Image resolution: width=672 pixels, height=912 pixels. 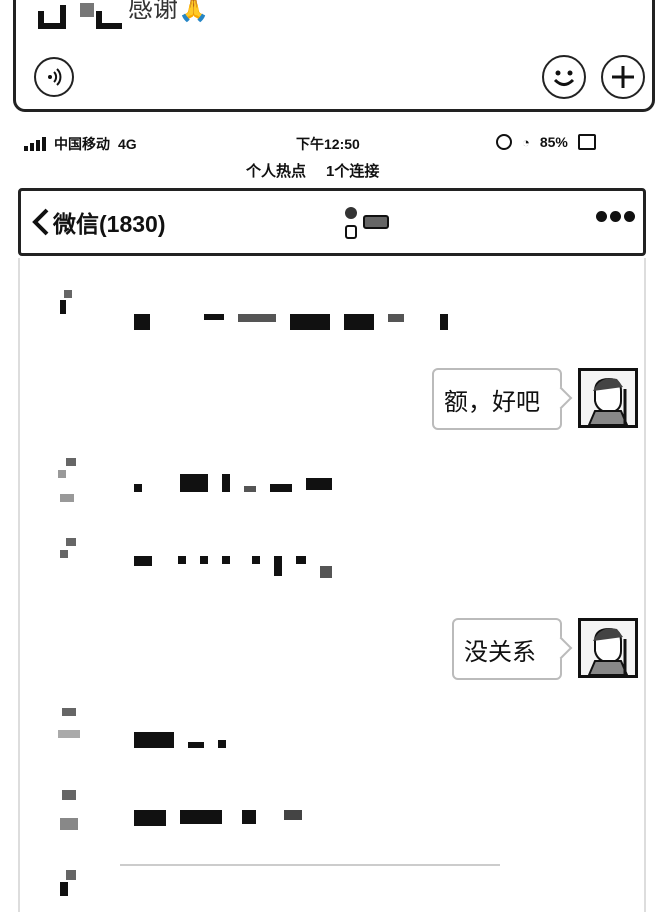 I want to click on more-actions-button, so click(x=623, y=77).